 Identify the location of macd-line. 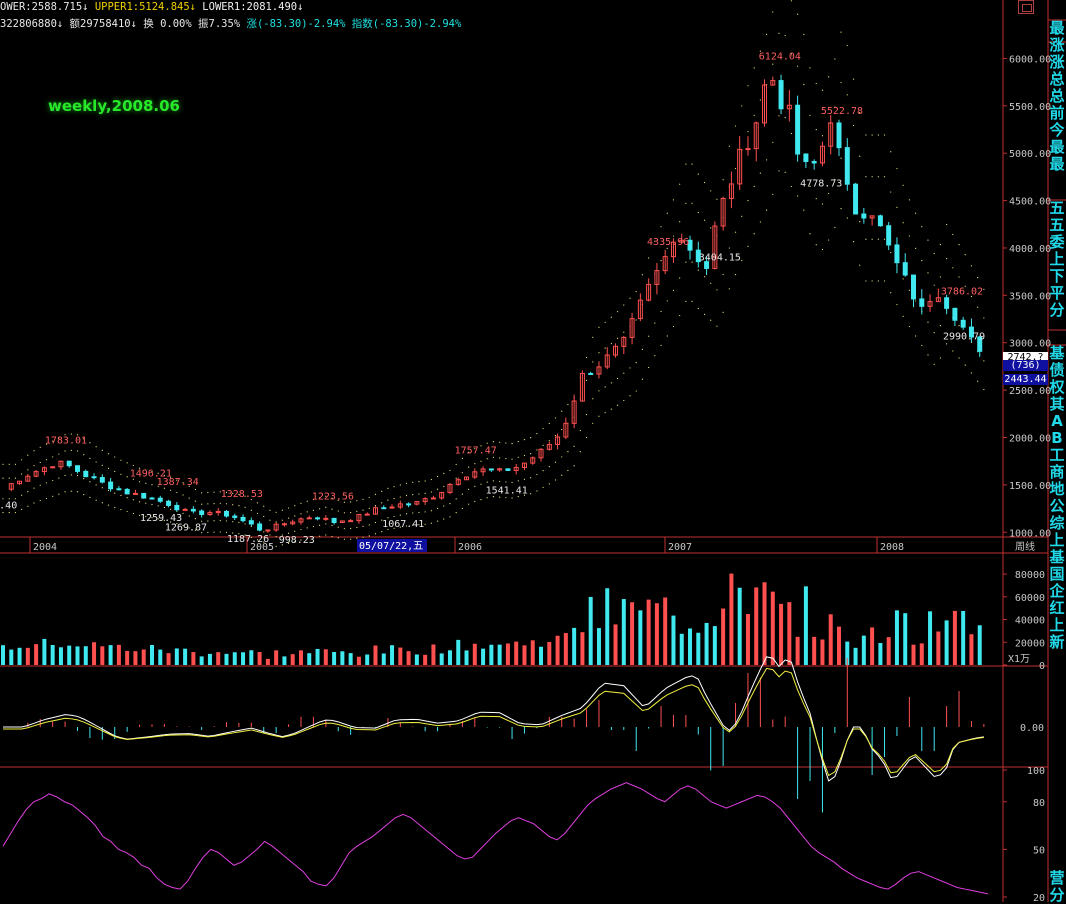
(493, 719).